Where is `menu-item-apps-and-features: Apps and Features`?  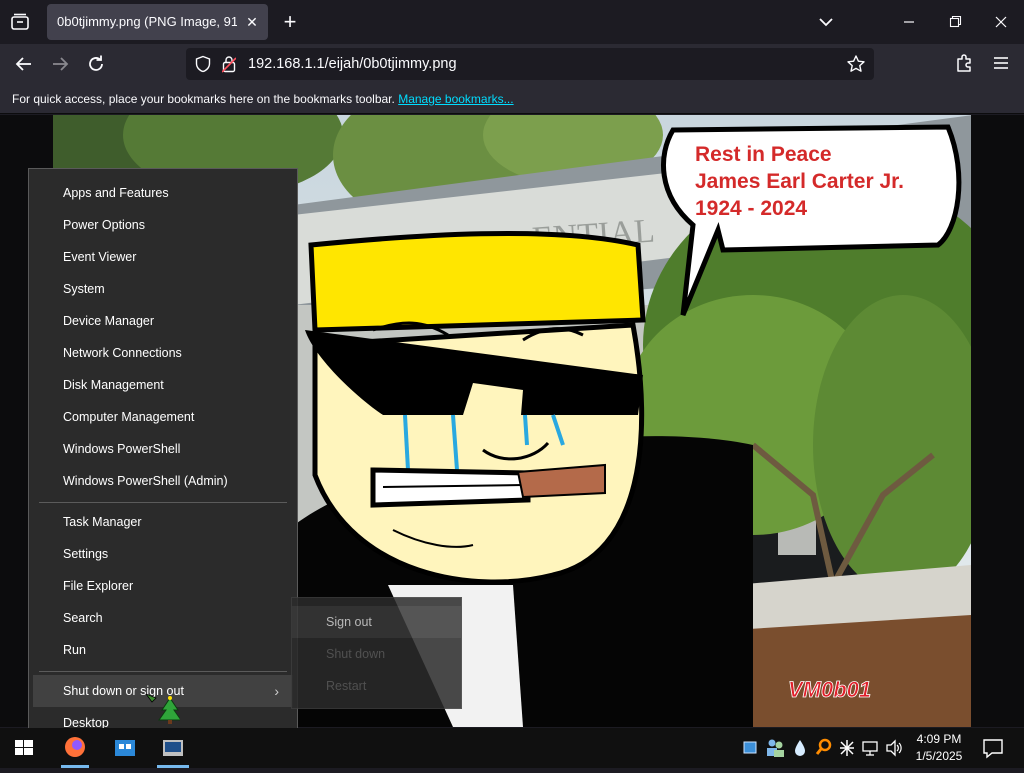 menu-item-apps-and-features: Apps and Features is located at coordinates (163, 193).